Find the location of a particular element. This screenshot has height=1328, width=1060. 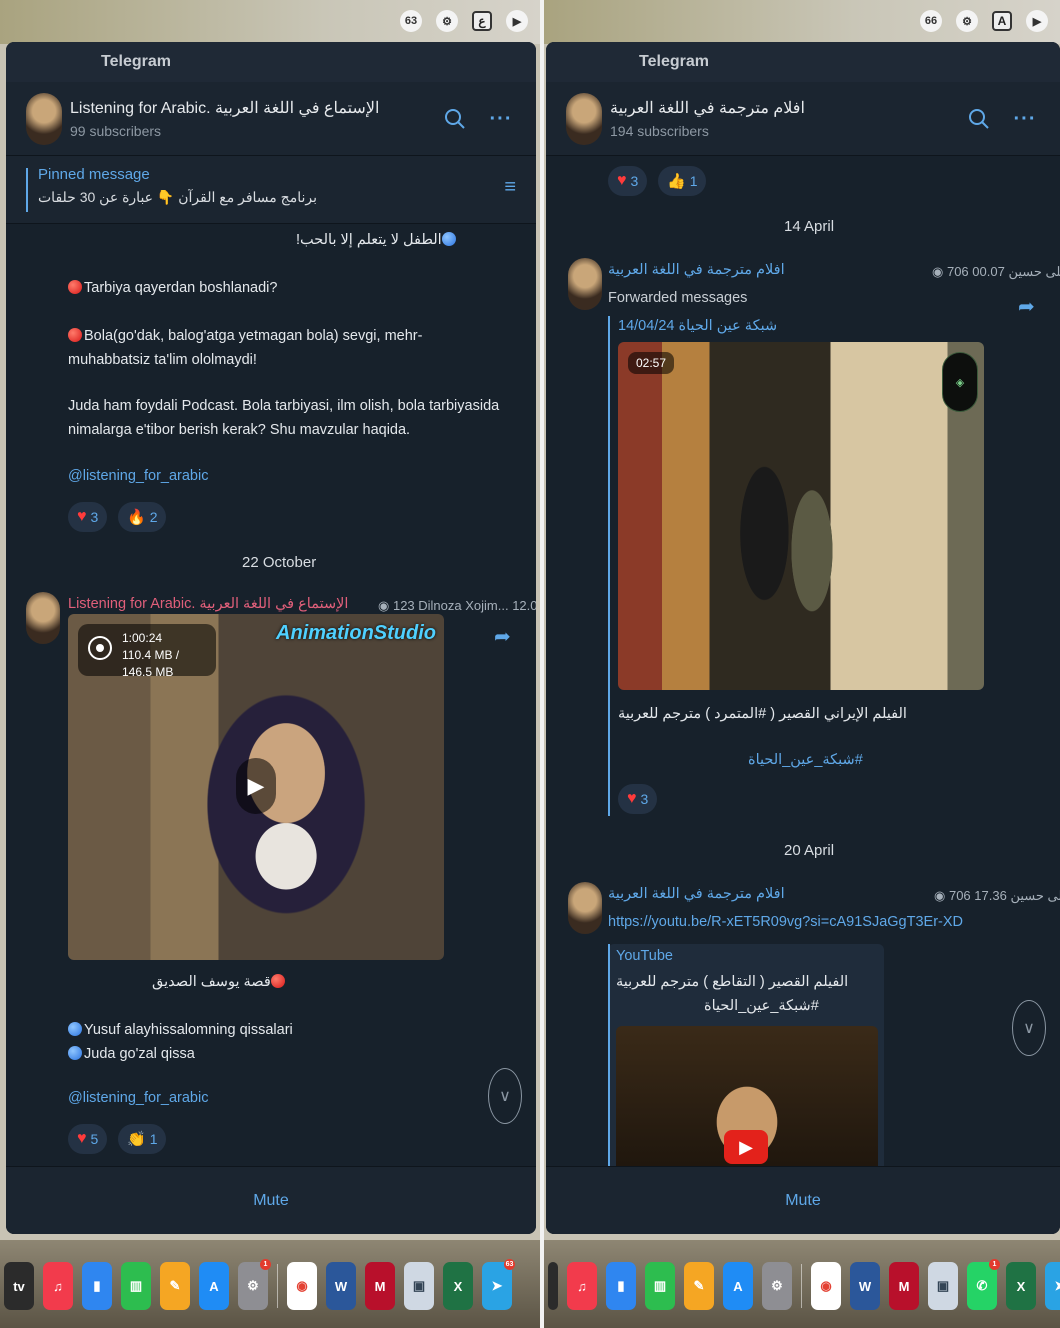

forwarded-label: Forwarded messages is located at coordinates (678, 298).